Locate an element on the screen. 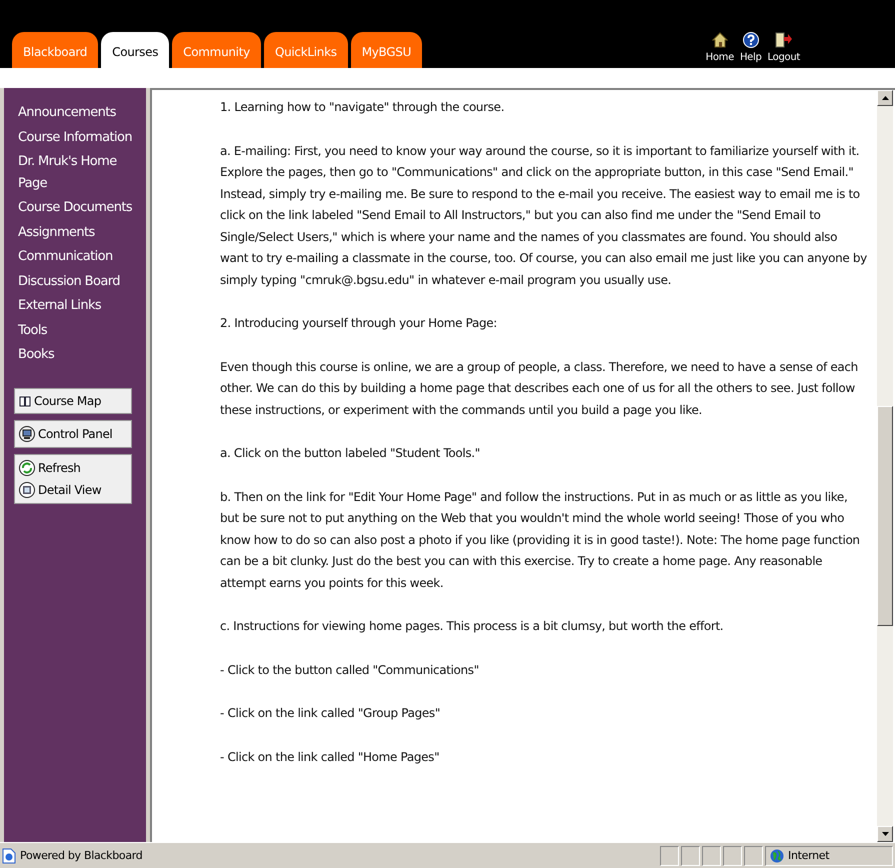 The image size is (895, 868). paragraph: 2. Introducing yourself through your Home Page: is located at coordinates (359, 323).